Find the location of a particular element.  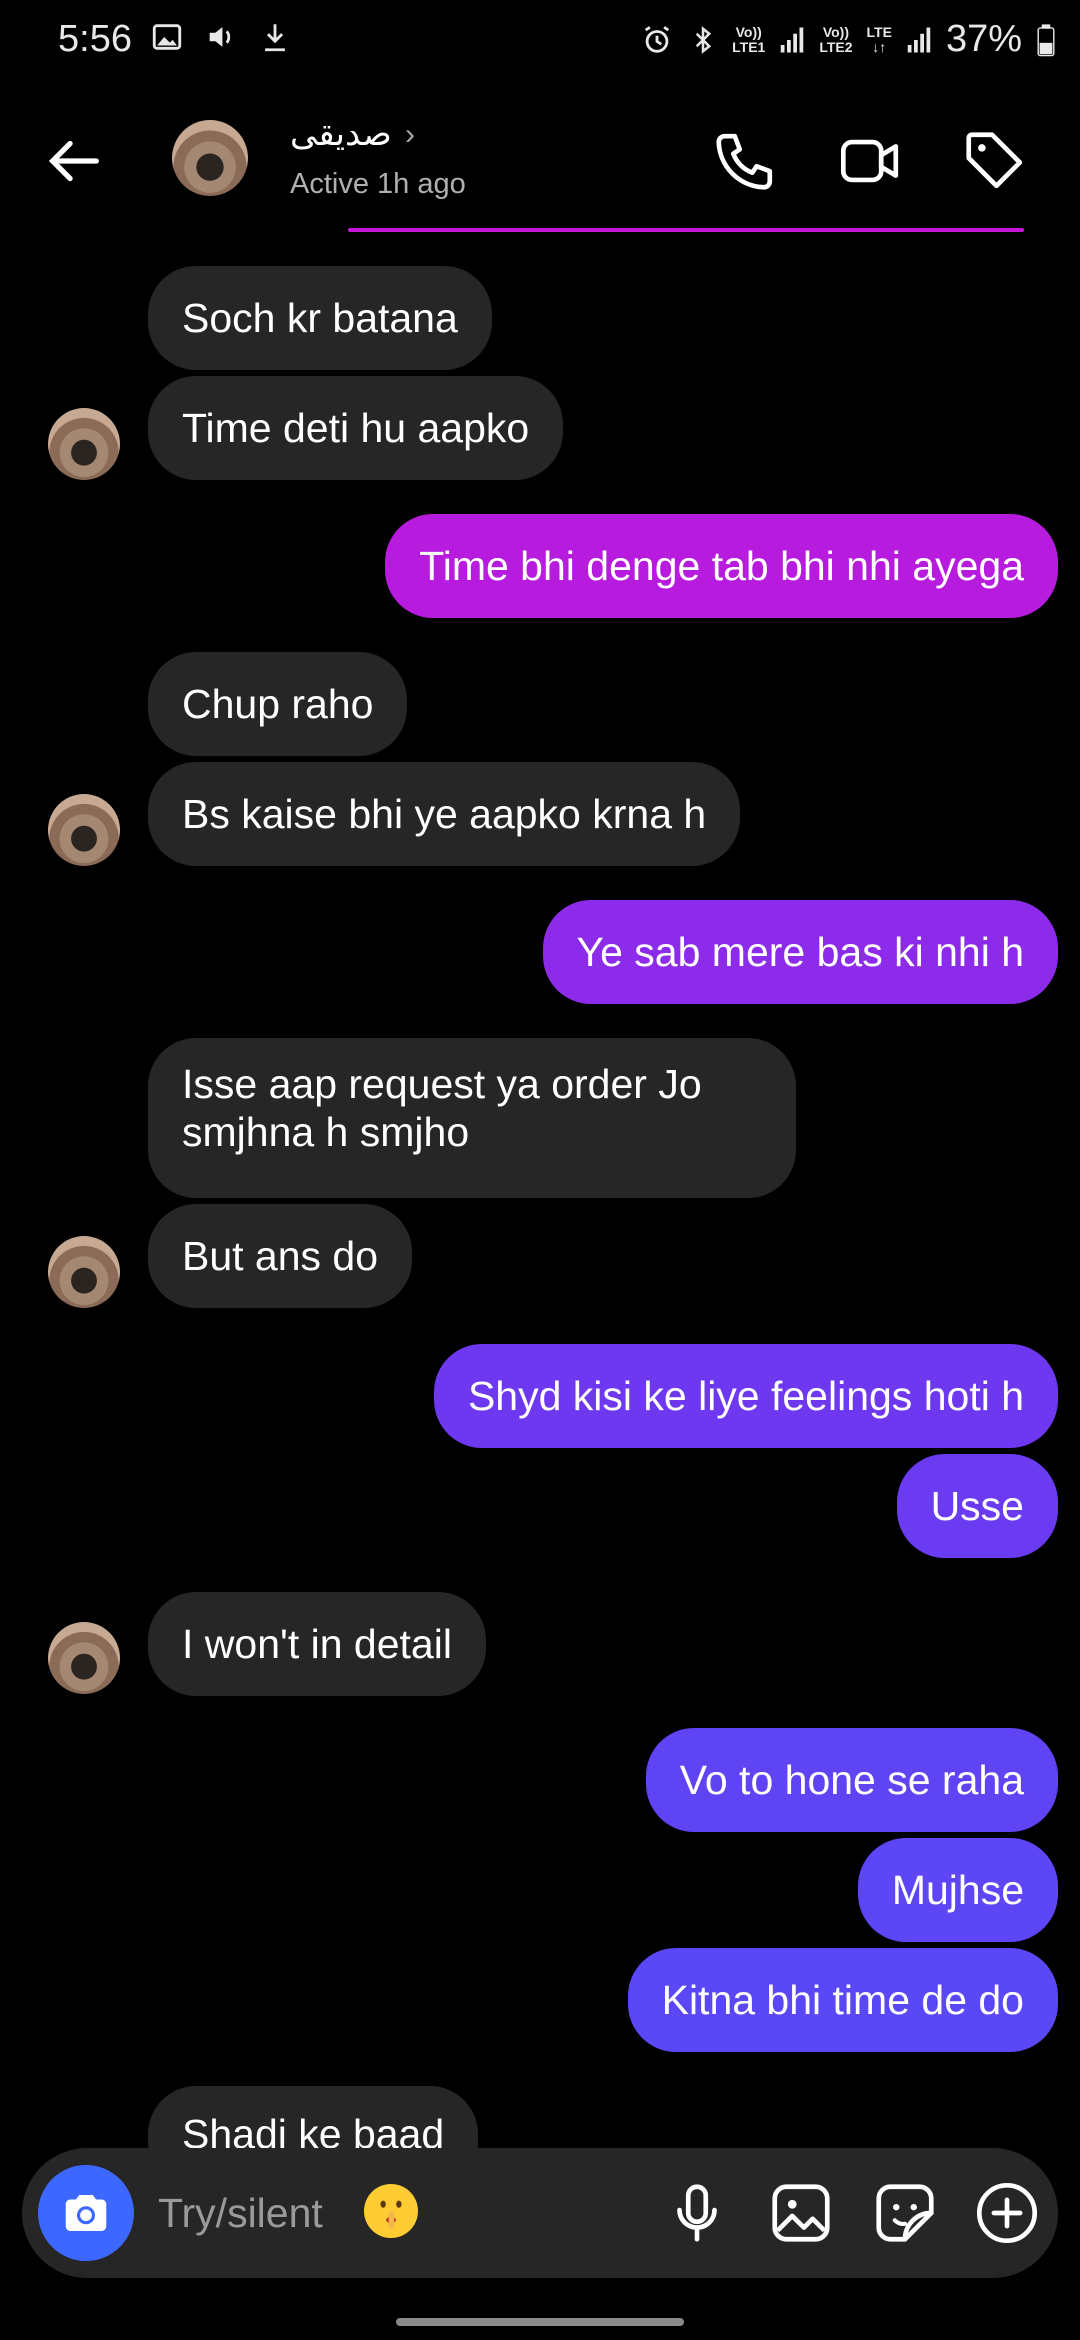

video-camera-icon is located at coordinates (869, 161).